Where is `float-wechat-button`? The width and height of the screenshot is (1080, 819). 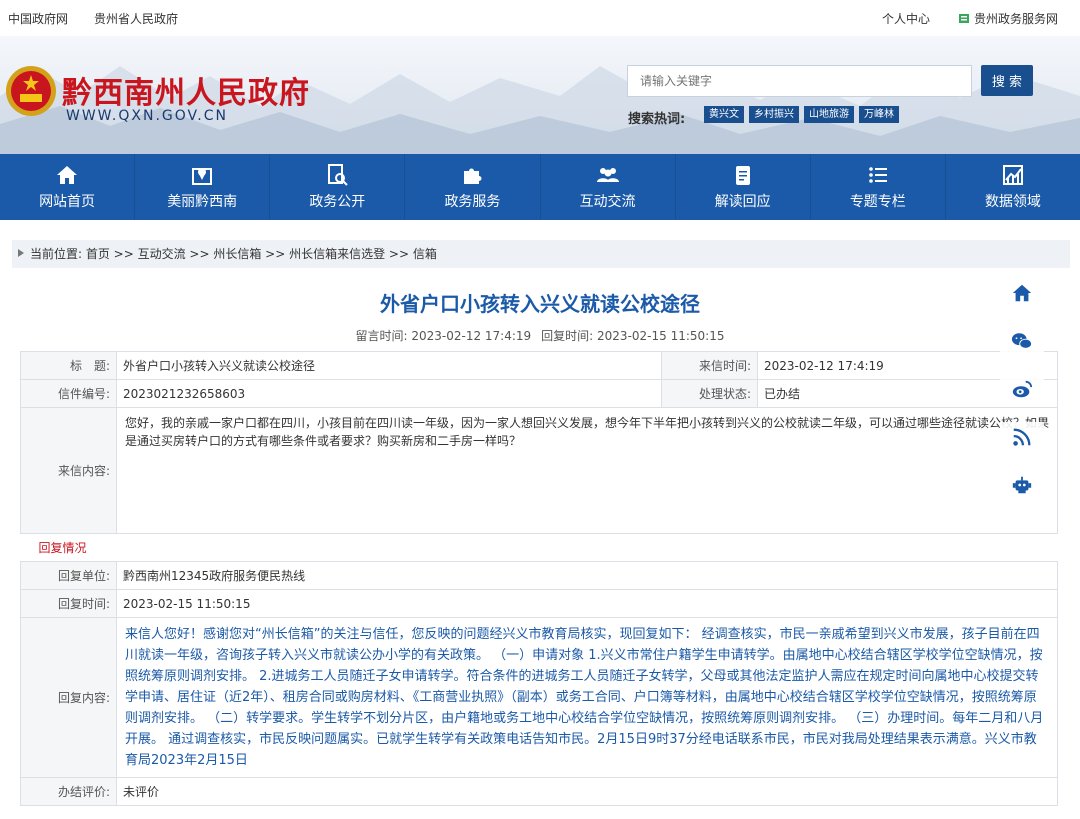 float-wechat-button is located at coordinates (1022, 341).